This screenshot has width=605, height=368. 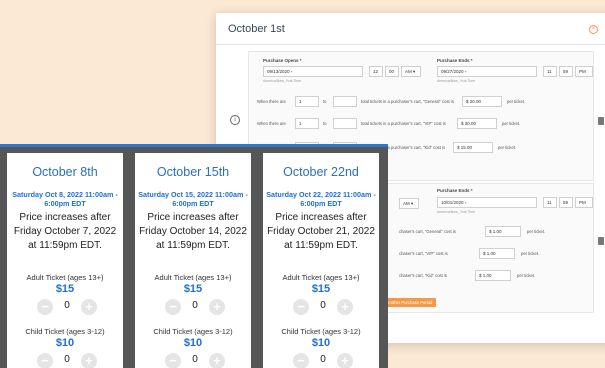 I want to click on rule-price-value: 1.00, so click(x=497, y=231).